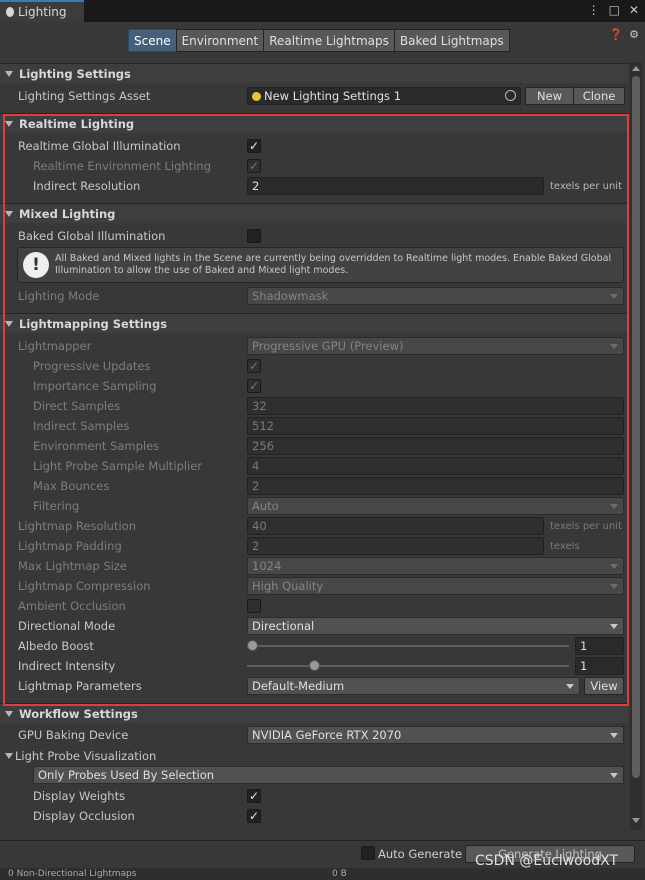 This screenshot has height=880, width=645. What do you see at coordinates (36, 265) in the screenshot?
I see `warning-icon: !` at bounding box center [36, 265].